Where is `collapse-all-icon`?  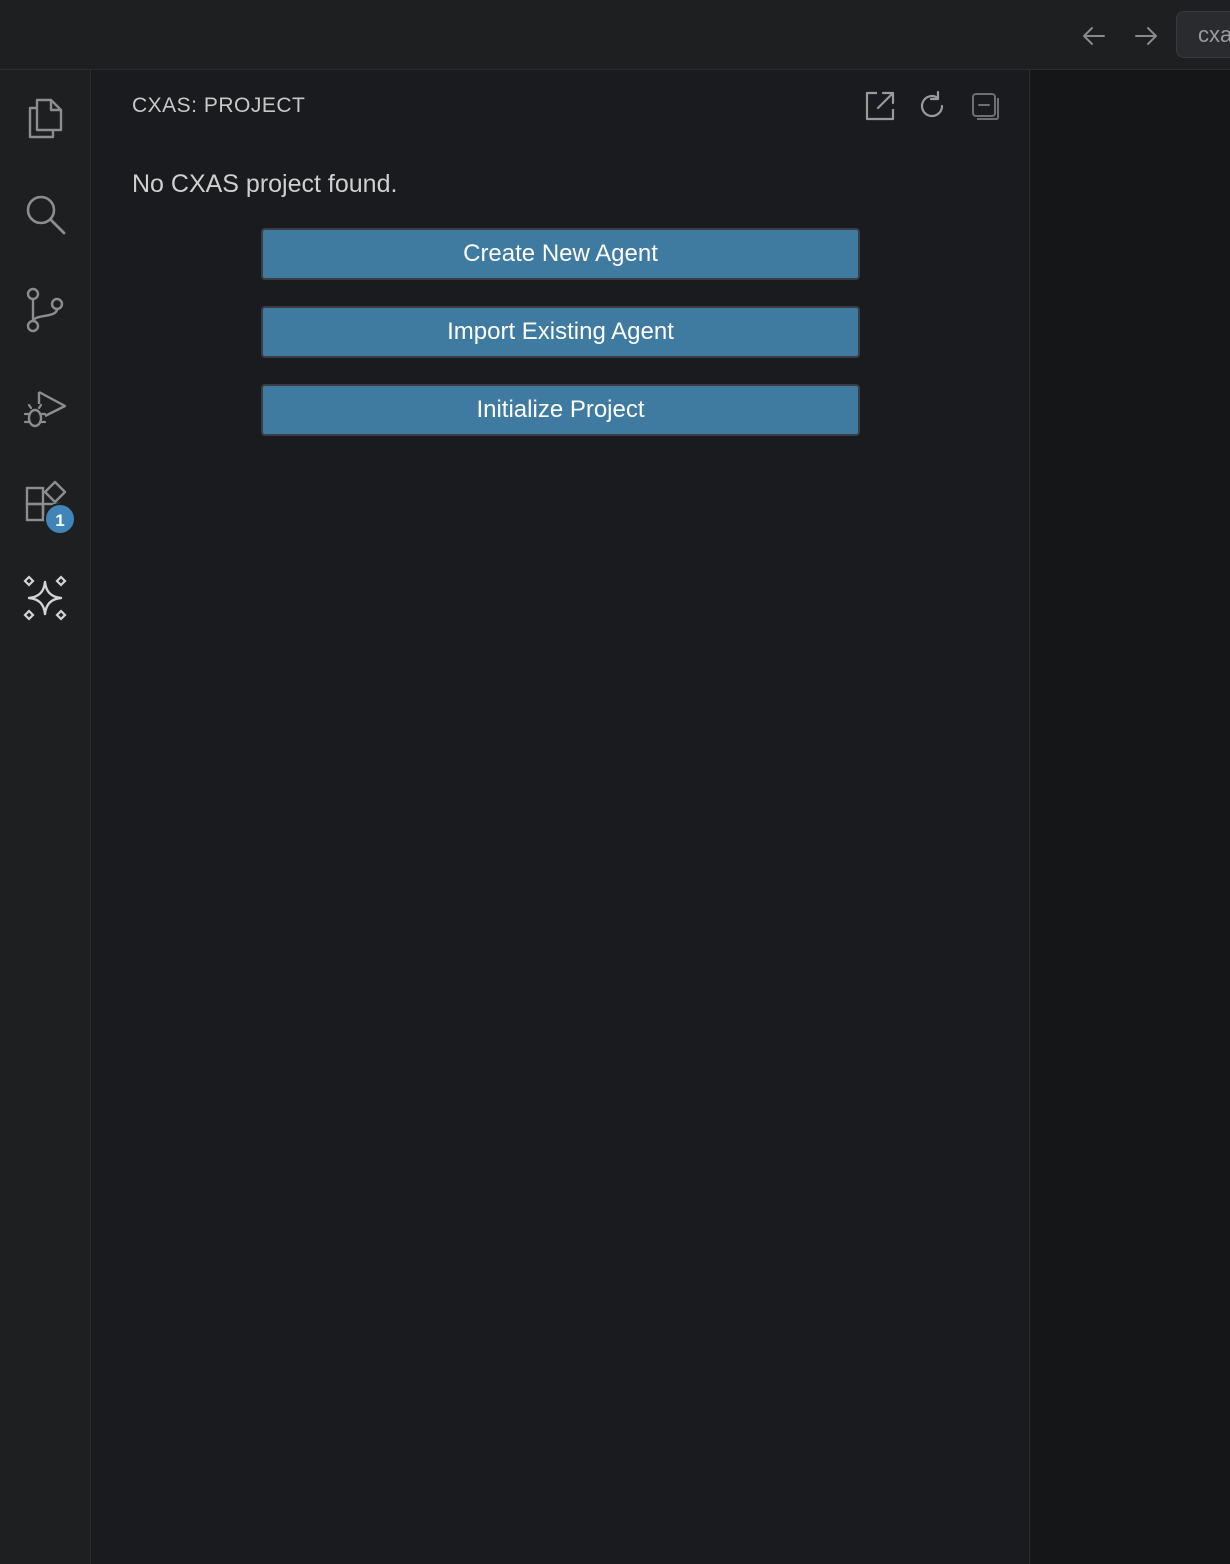 collapse-all-icon is located at coordinates (985, 106).